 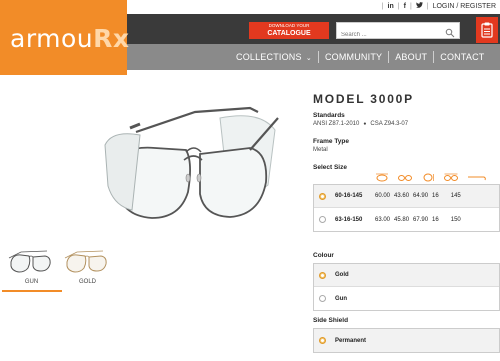 I want to click on linkedin-icon: in, so click(x=391, y=6).